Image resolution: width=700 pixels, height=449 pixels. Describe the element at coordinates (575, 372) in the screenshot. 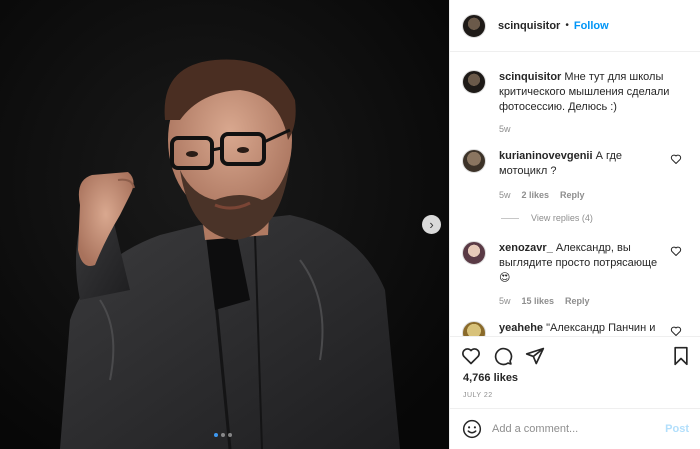

I see `post-actions: 4,766 likes JULY 22` at that location.